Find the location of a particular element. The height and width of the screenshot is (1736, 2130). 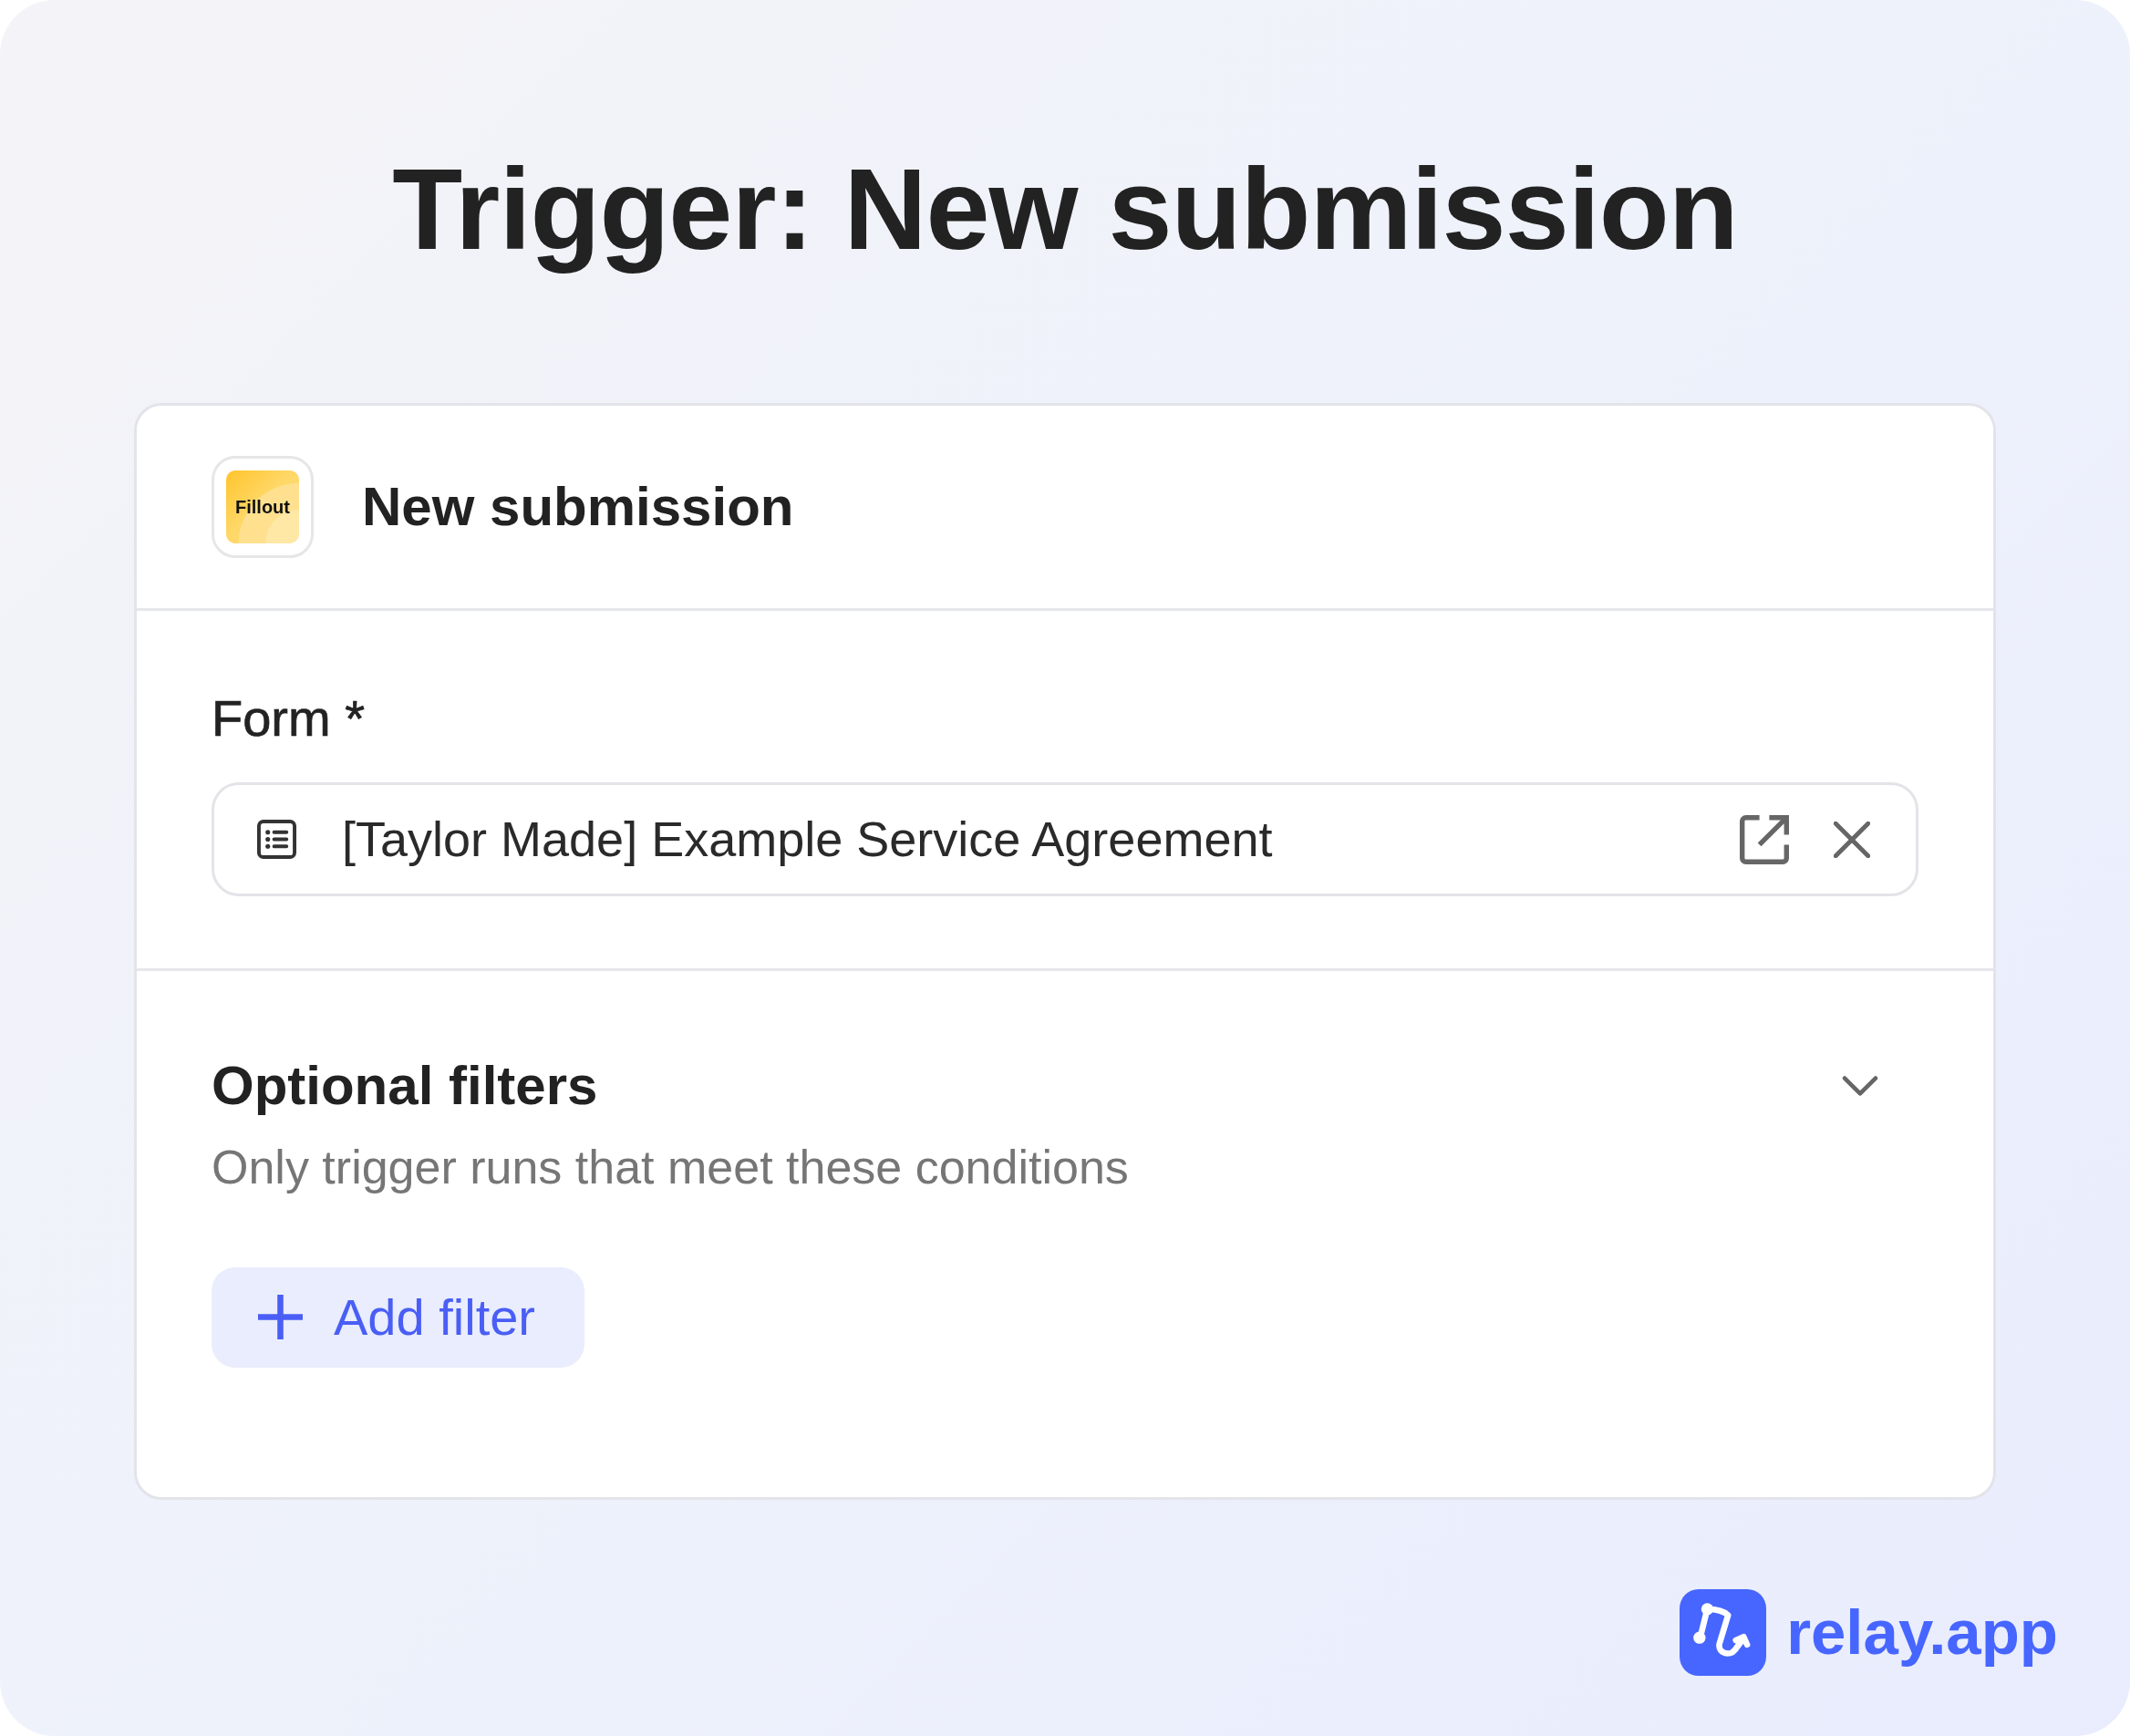

selected-value: [Taylor Made] Example Service Agreement is located at coordinates (807, 840).